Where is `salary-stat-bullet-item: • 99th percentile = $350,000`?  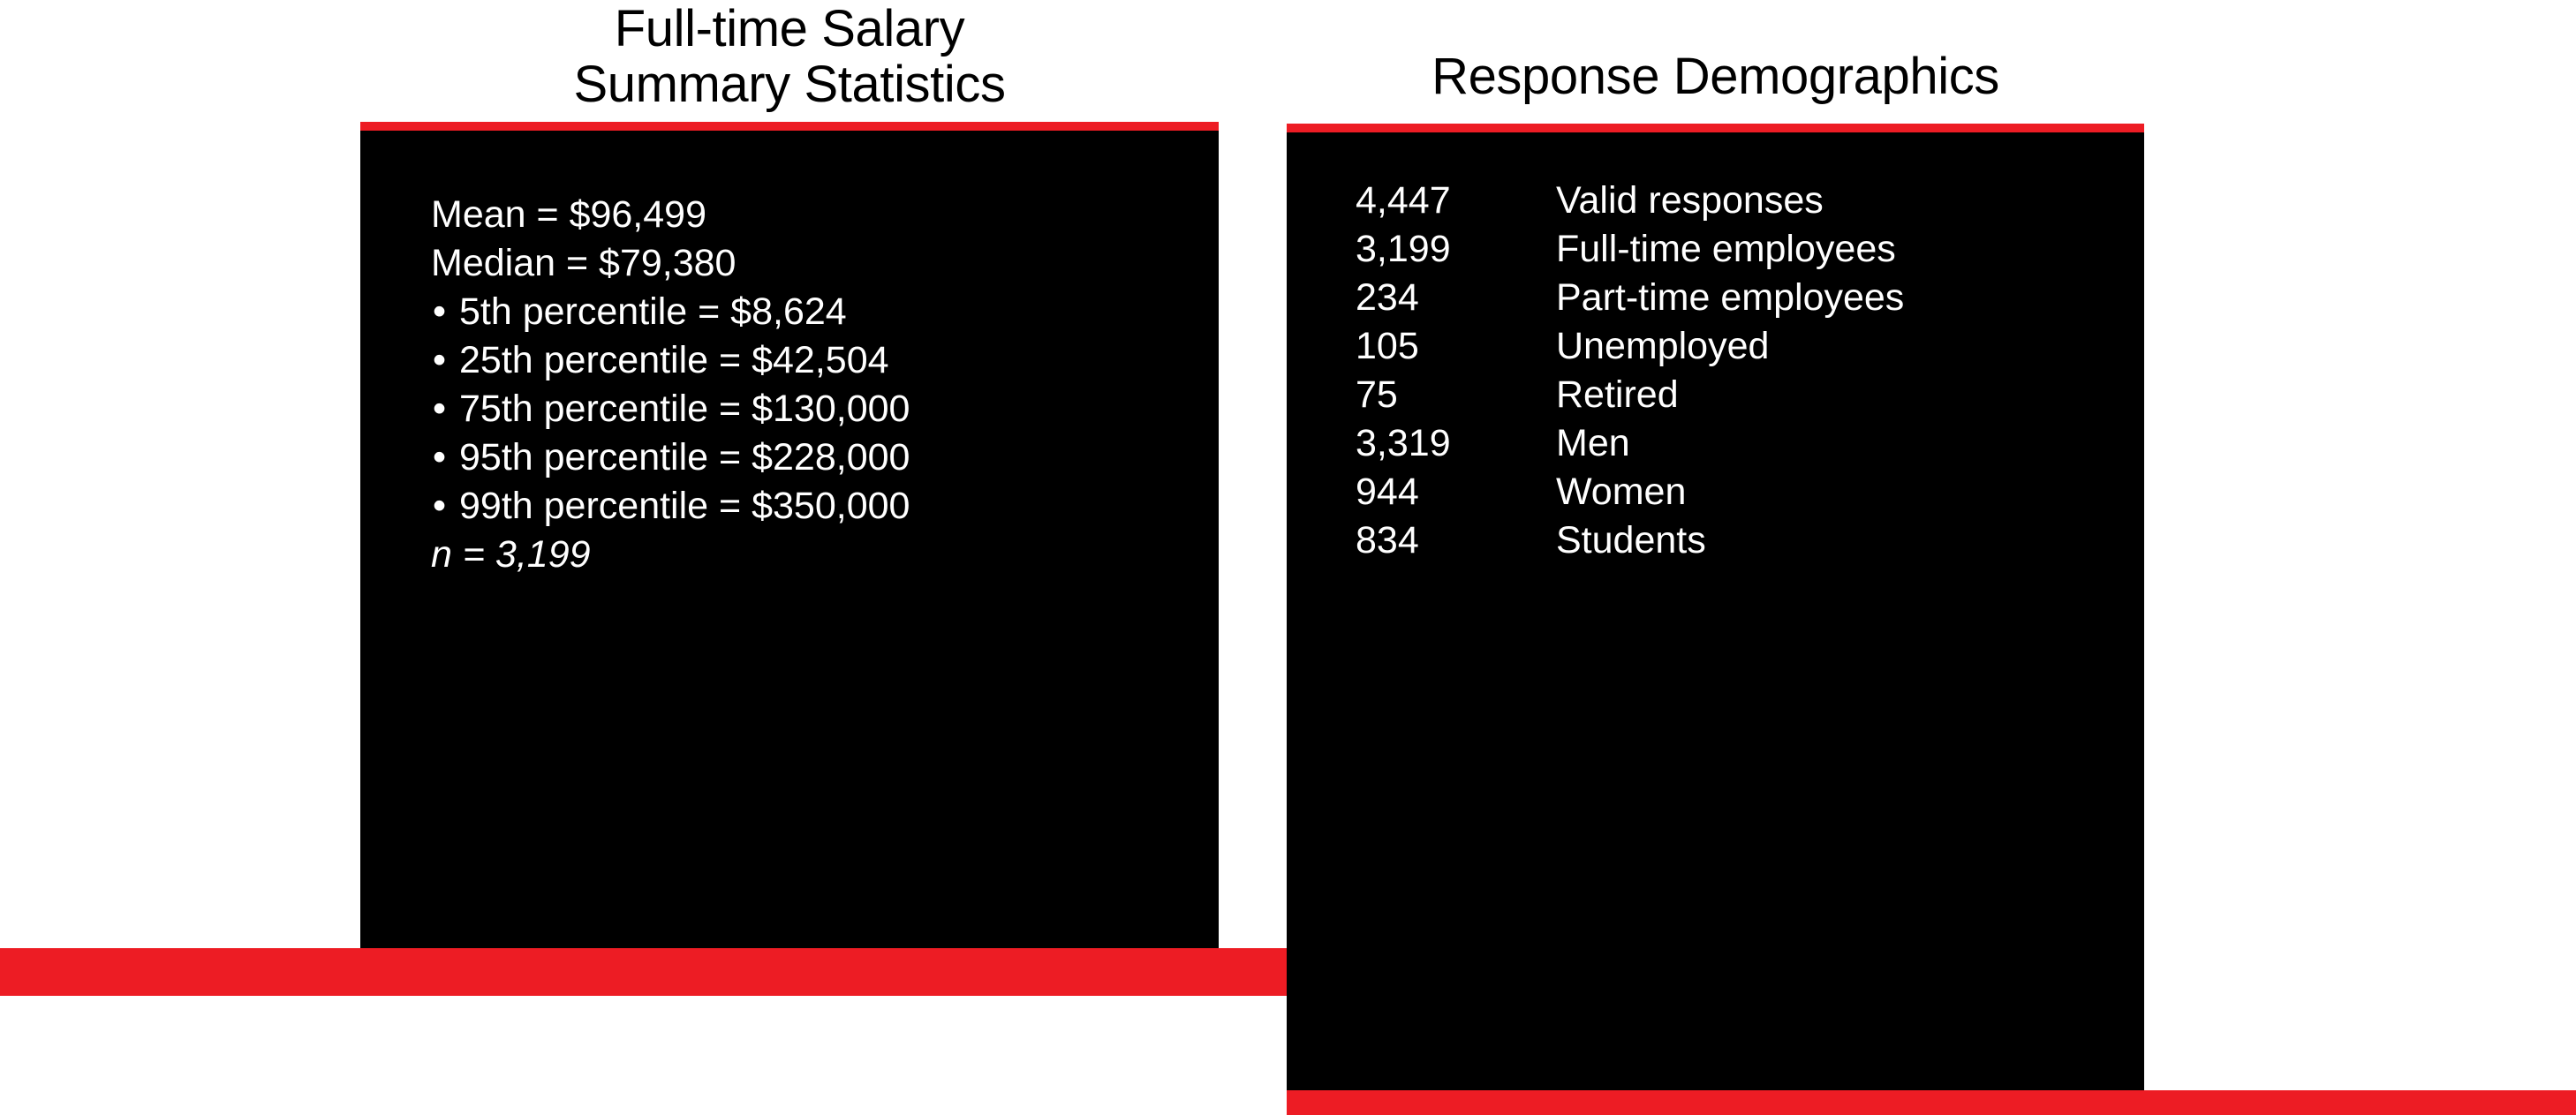
salary-stat-bullet-item: • 99th percentile = $350,000 is located at coordinates (802, 511).